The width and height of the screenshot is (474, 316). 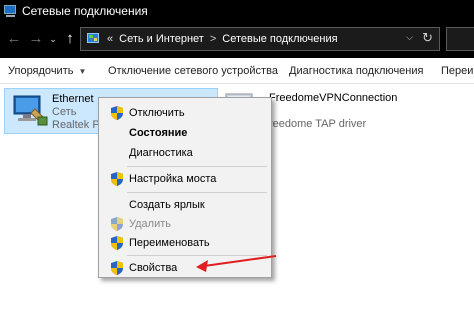 I want to click on address-overflow-chevron: «, so click(x=110, y=39).